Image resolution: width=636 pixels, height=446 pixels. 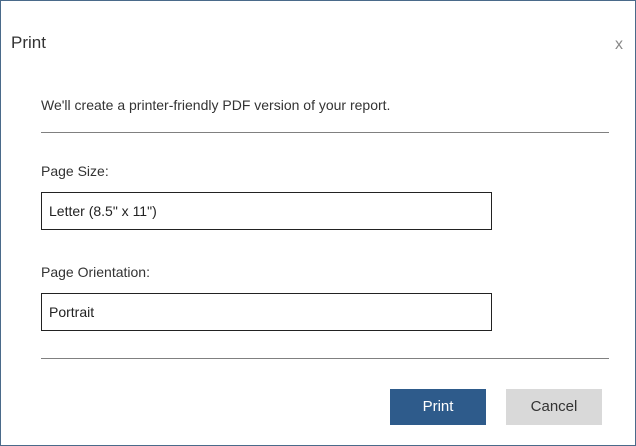 What do you see at coordinates (619, 45) in the screenshot?
I see `close-icon: x` at bounding box center [619, 45].